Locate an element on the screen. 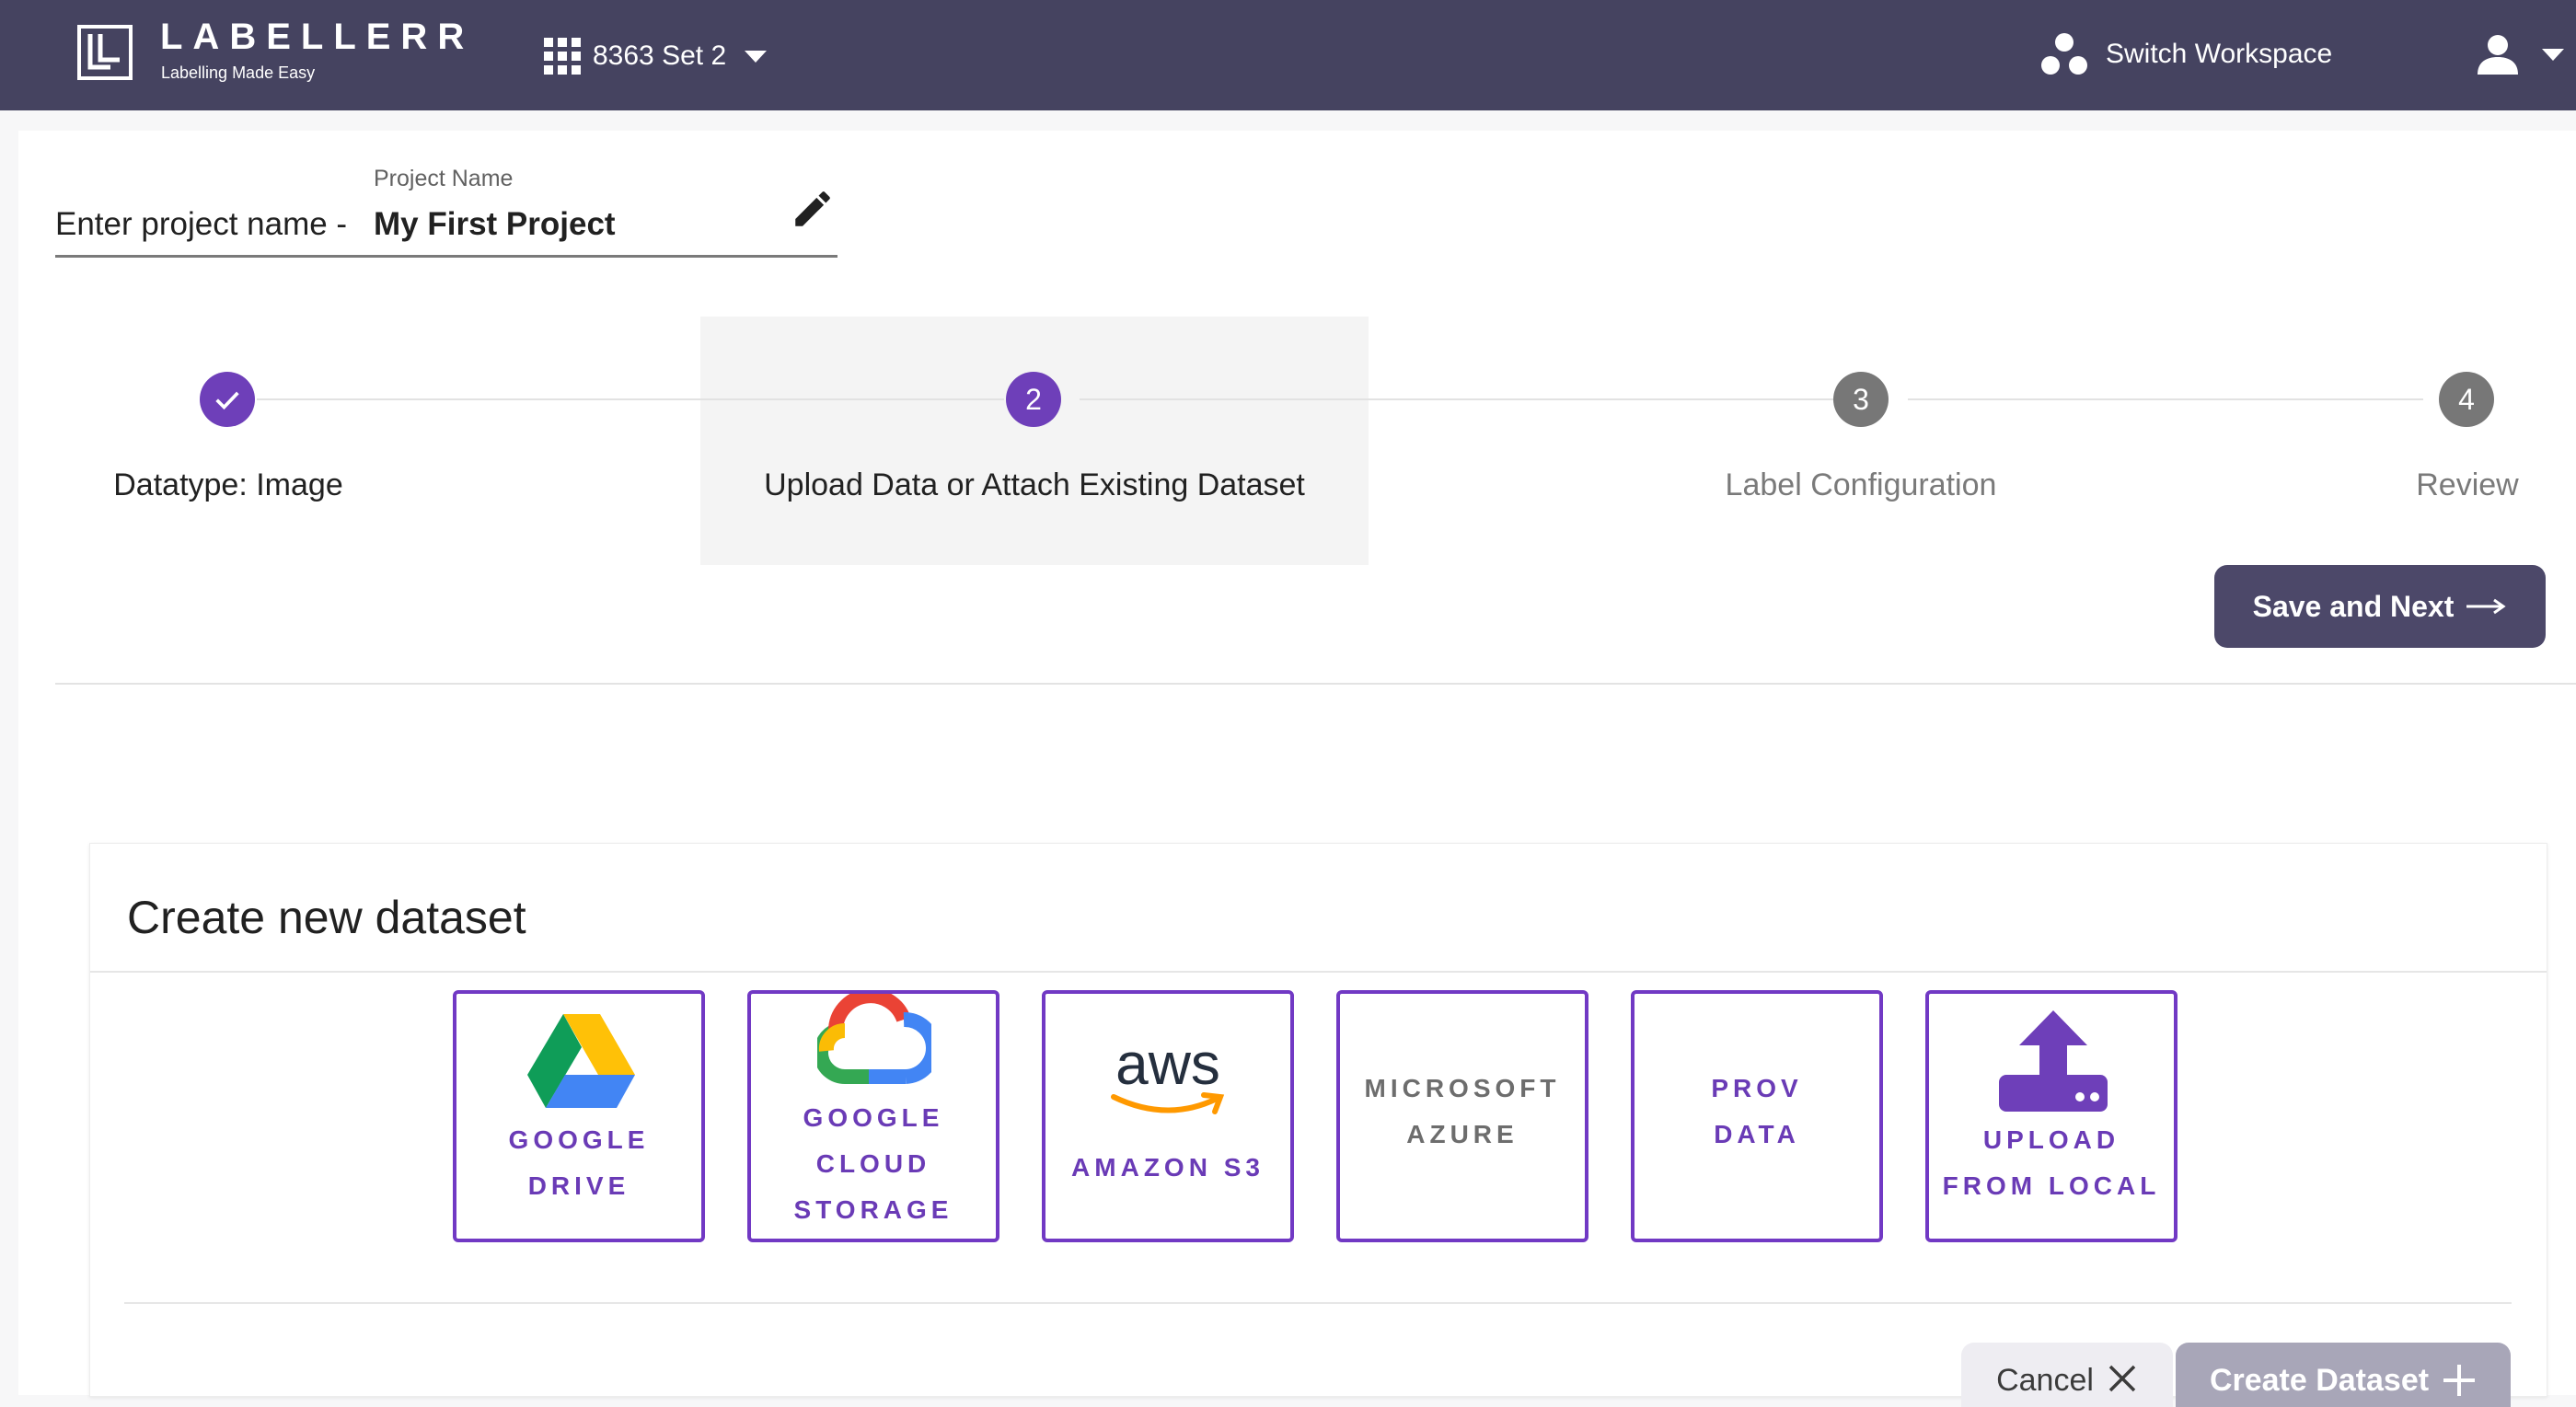 This screenshot has height=1407, width=2576. edit-pencil-icon is located at coordinates (813, 209).